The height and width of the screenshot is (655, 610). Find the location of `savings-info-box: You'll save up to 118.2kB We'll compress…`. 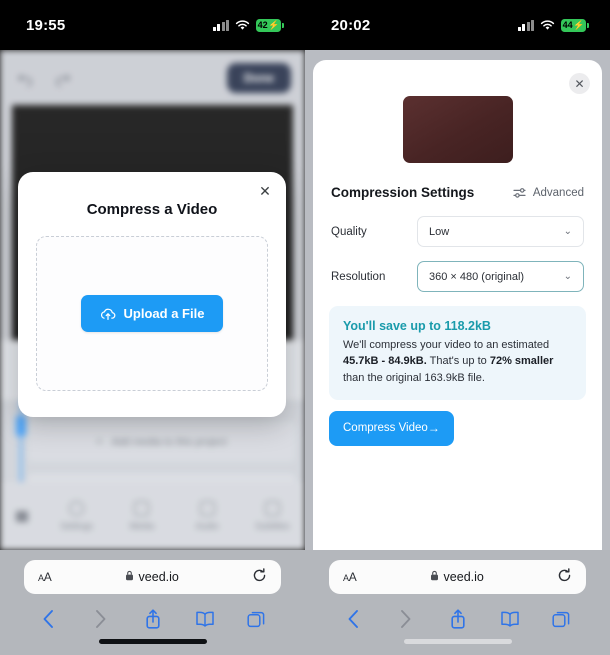

savings-info-box: You'll save up to 118.2kB We'll compress… is located at coordinates (457, 353).